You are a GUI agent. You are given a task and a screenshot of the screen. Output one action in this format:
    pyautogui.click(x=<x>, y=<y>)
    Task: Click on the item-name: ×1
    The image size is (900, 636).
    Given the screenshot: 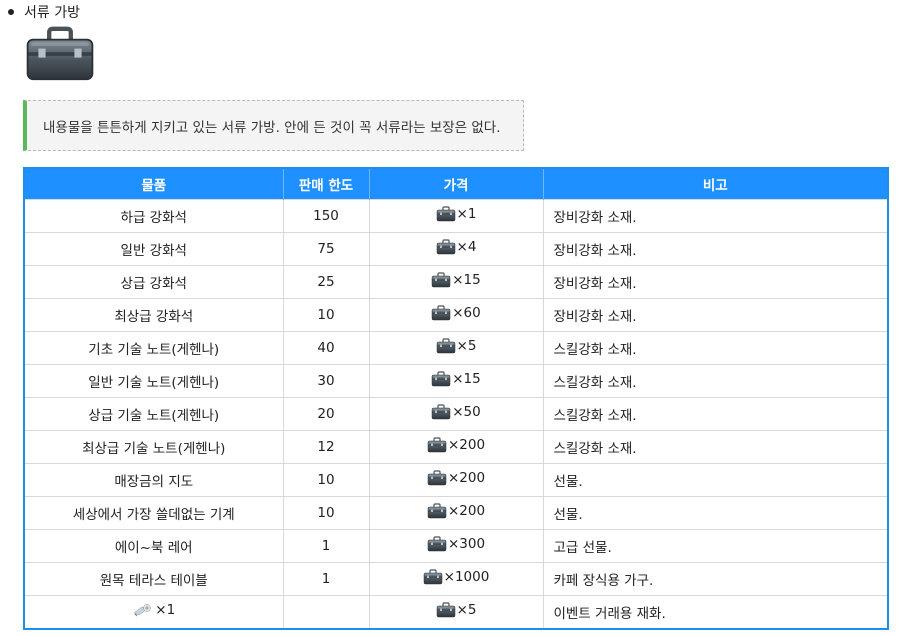 What is the action you would take?
    pyautogui.click(x=165, y=610)
    